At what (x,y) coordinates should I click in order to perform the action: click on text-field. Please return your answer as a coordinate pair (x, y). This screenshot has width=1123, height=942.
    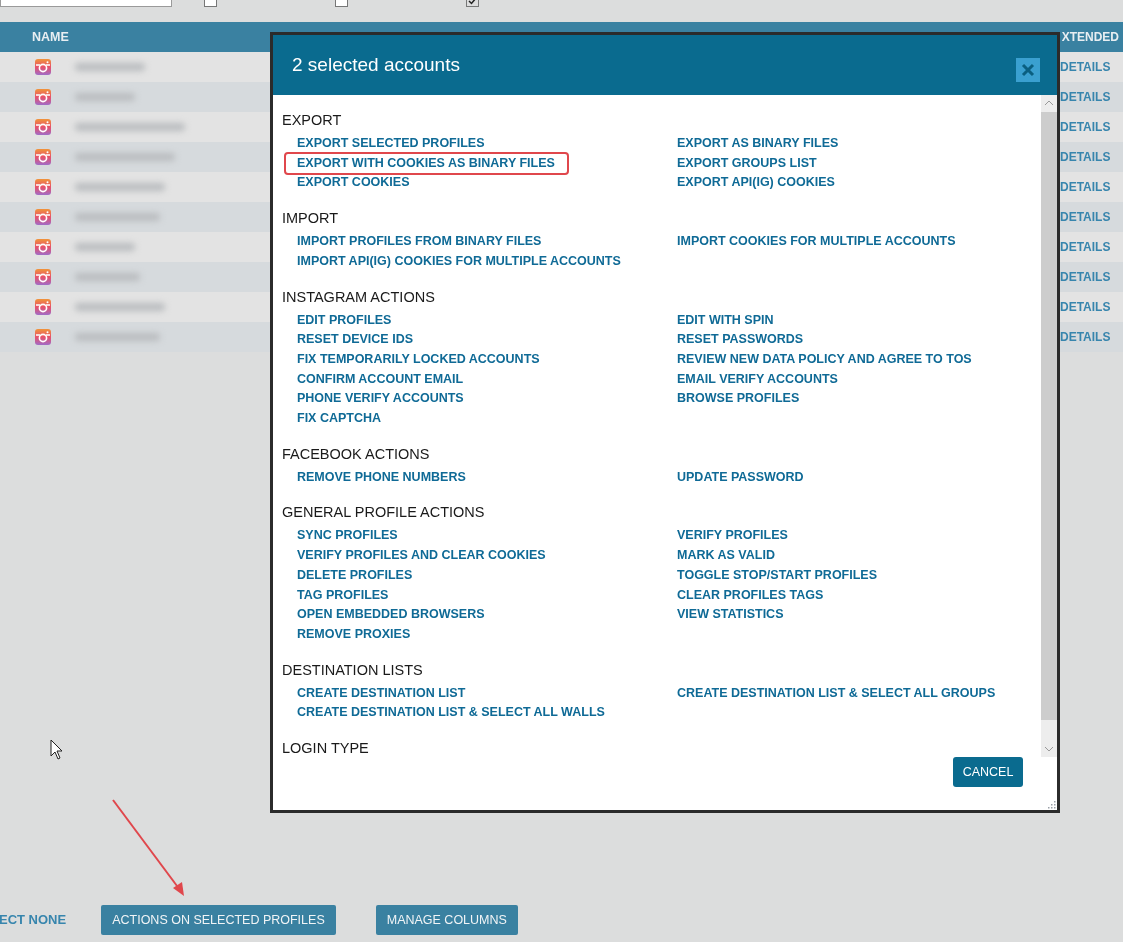
    Looking at the image, I should click on (86, 3).